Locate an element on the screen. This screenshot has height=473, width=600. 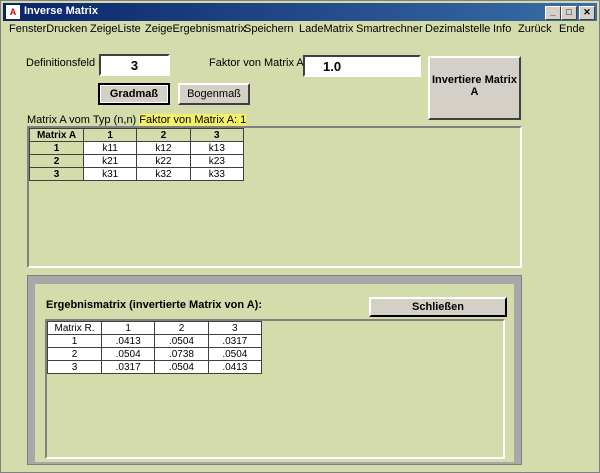
matrix-a-row-header: 3 is located at coordinates (56, 174).